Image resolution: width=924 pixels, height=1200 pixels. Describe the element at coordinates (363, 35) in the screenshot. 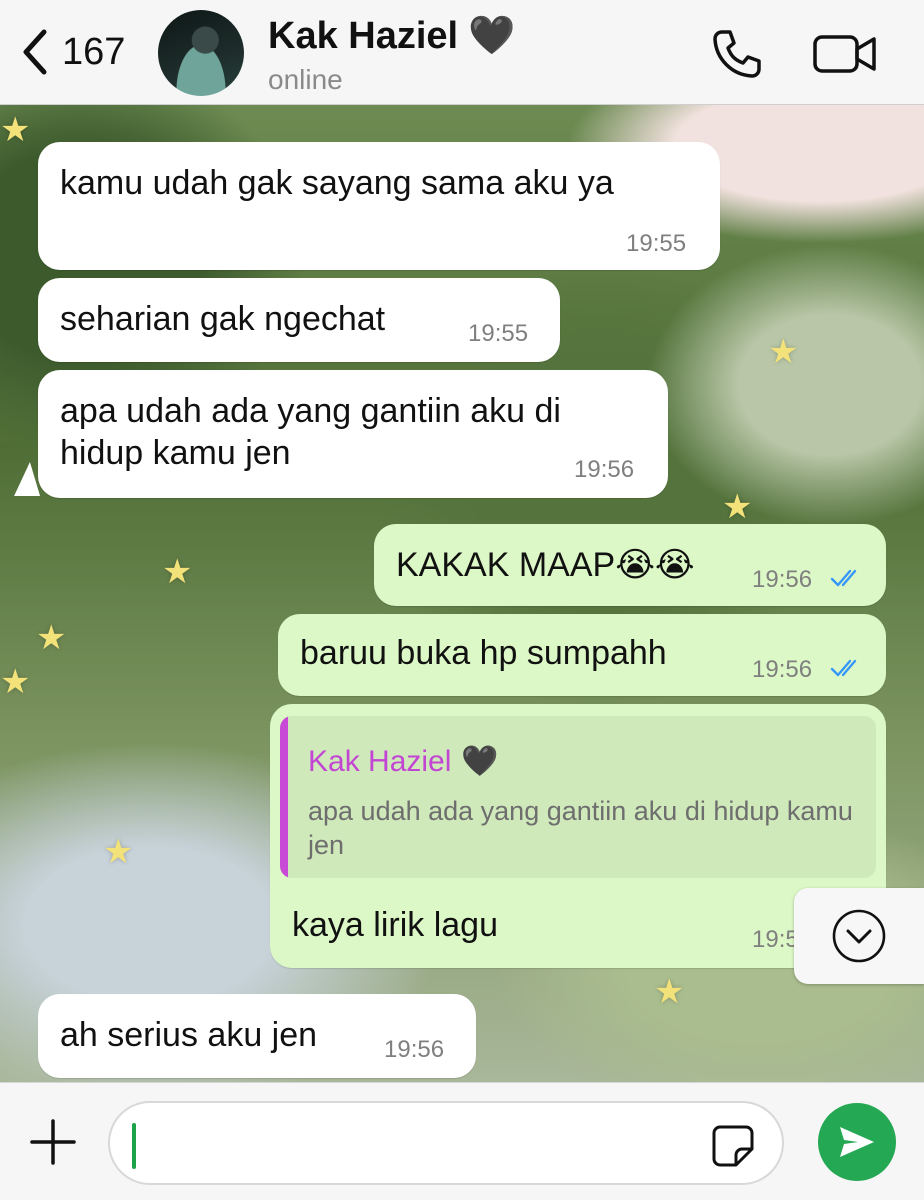

I see `contact-name-text: Kak Haziel` at that location.